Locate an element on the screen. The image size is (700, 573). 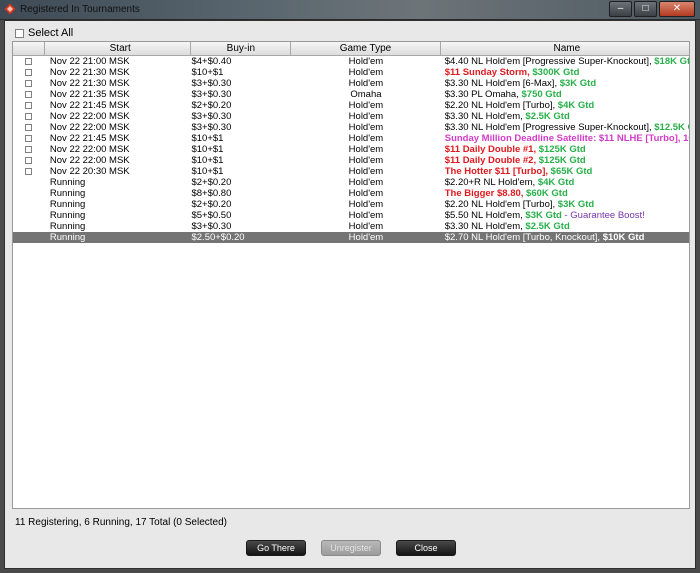
maximize-icon: □ is located at coordinates (645, 9).